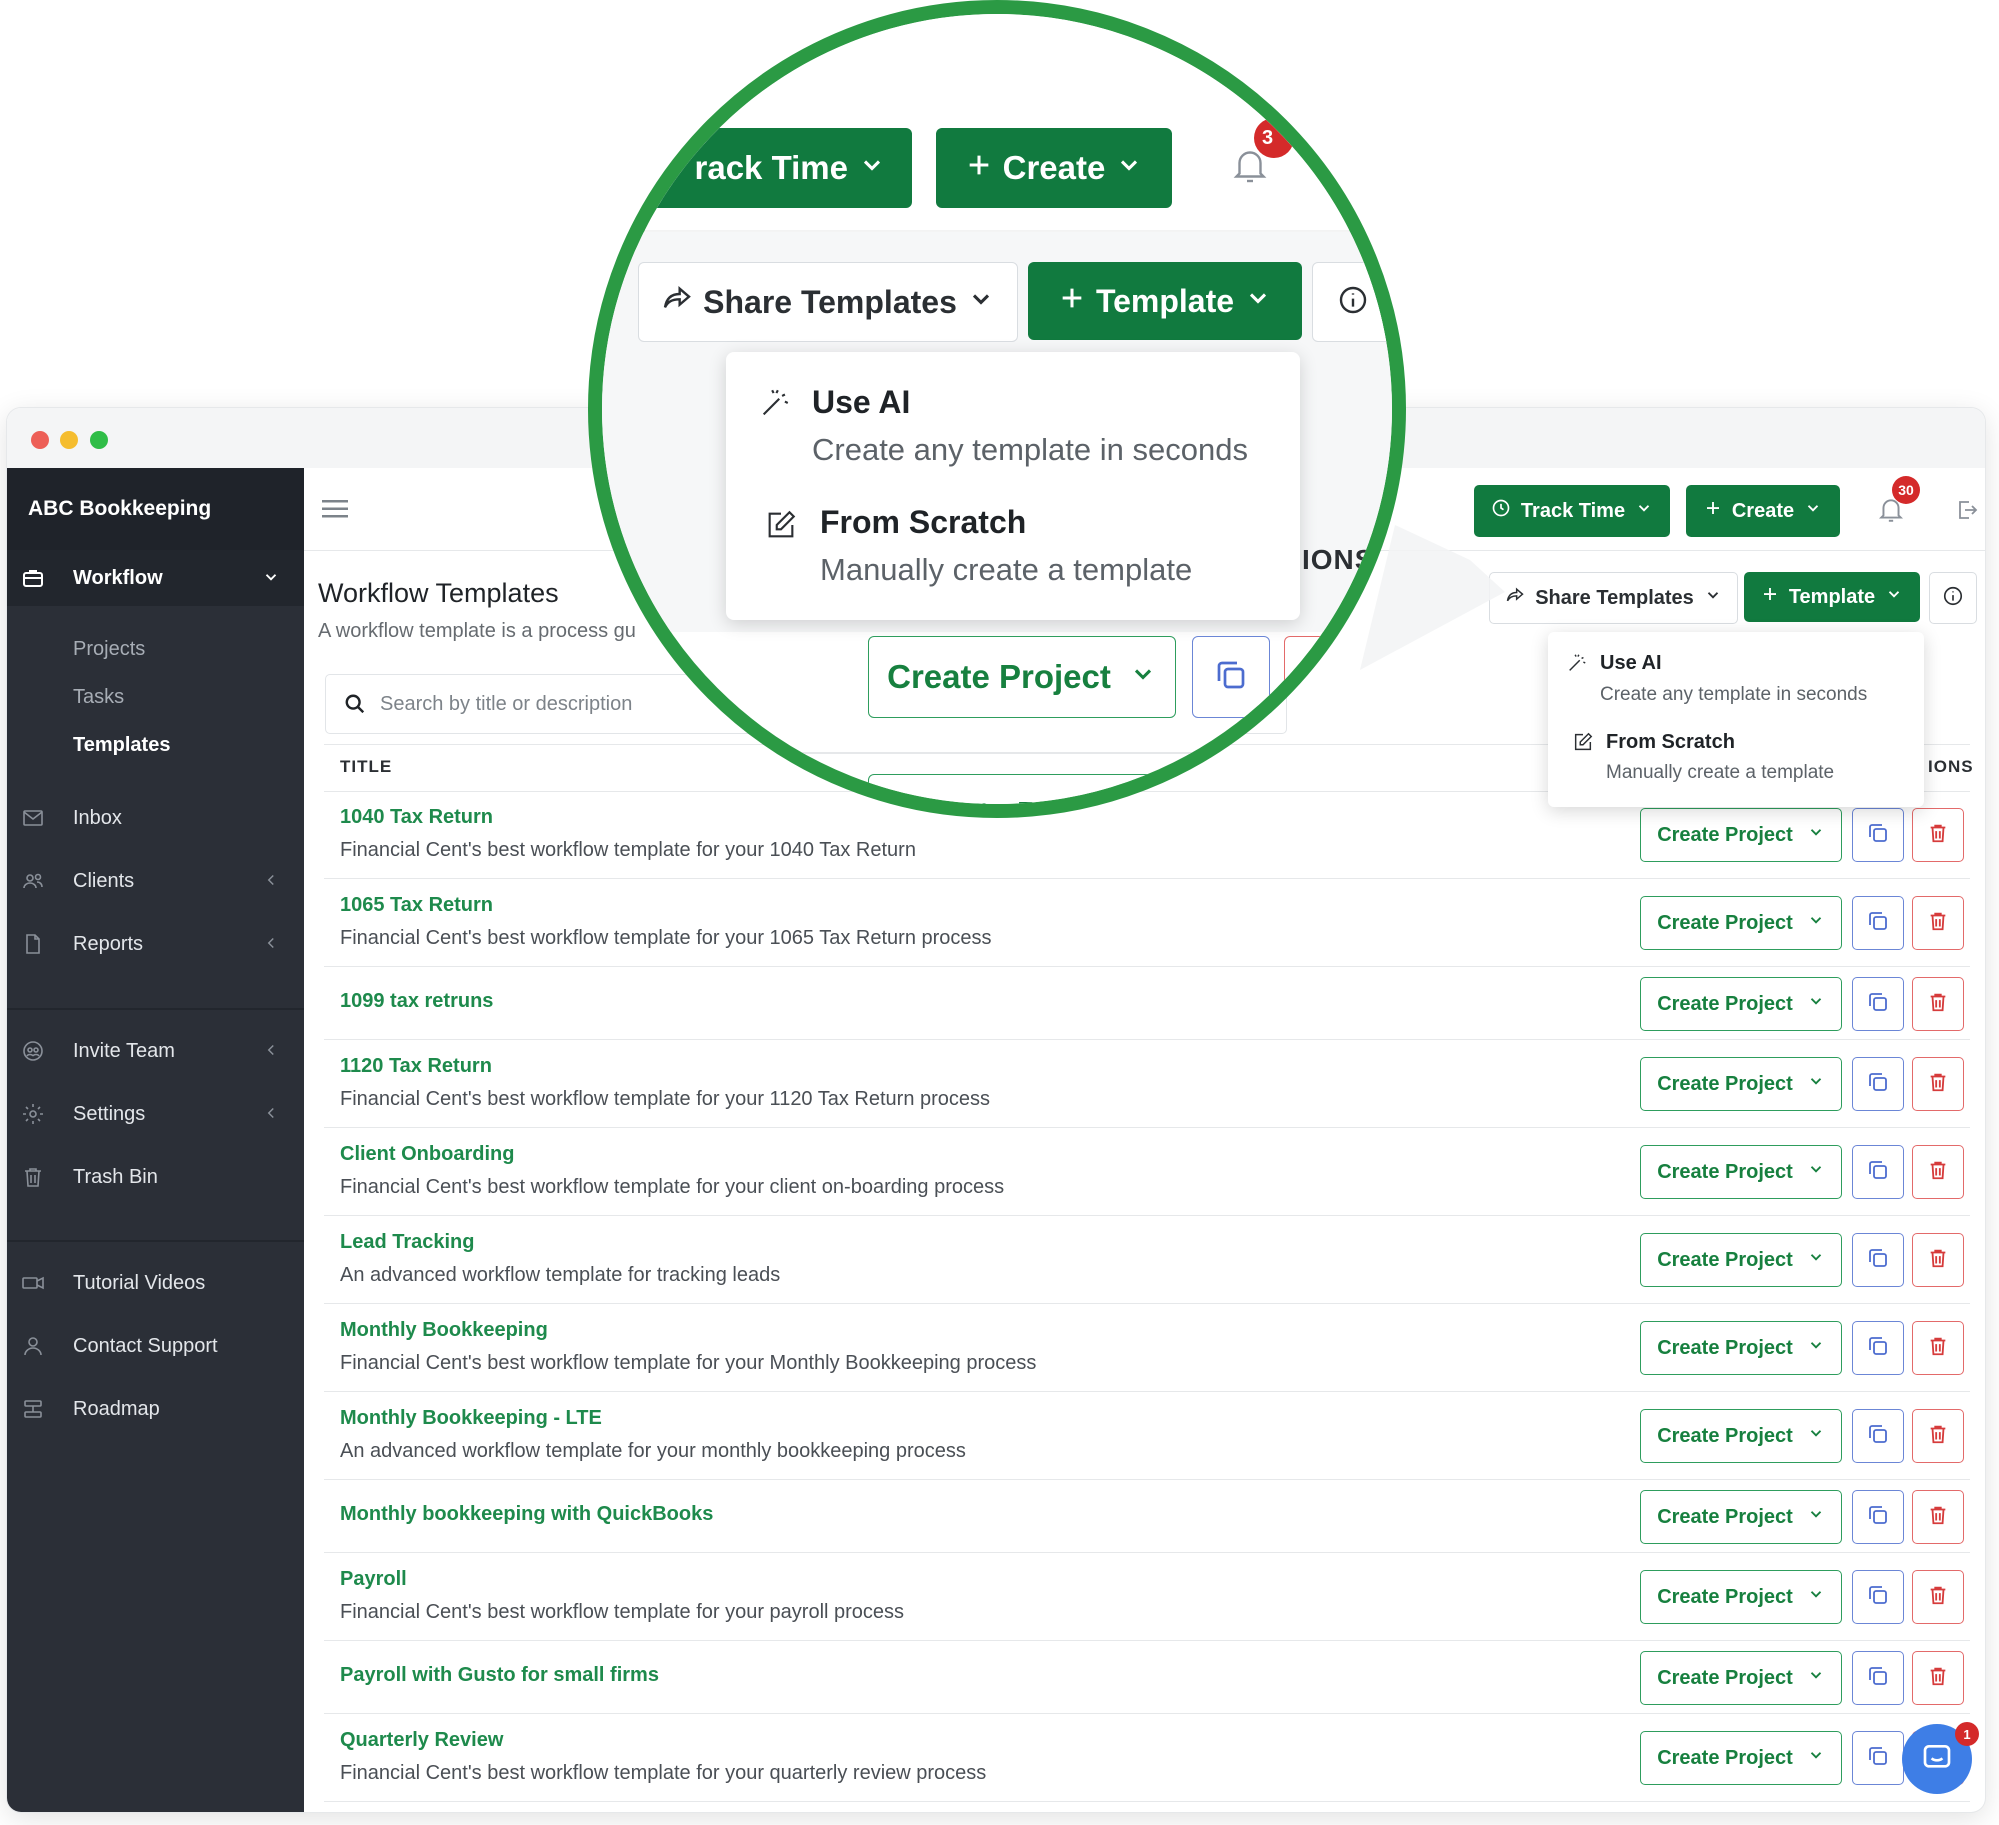 This screenshot has height=1825, width=1999. Describe the element at coordinates (416, 1001) in the screenshot. I see `template-title-link: 1099 tax retruns` at that location.